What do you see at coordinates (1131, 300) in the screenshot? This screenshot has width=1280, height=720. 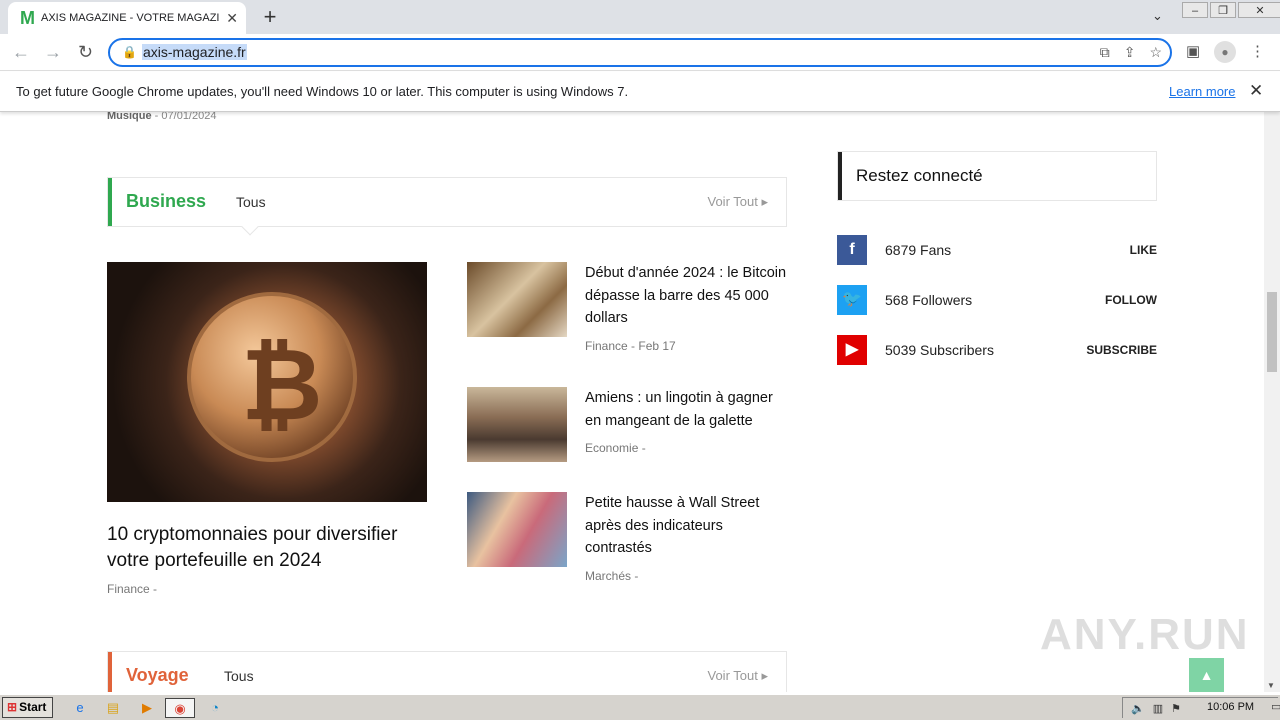 I see `follow-button: FOLLOW` at bounding box center [1131, 300].